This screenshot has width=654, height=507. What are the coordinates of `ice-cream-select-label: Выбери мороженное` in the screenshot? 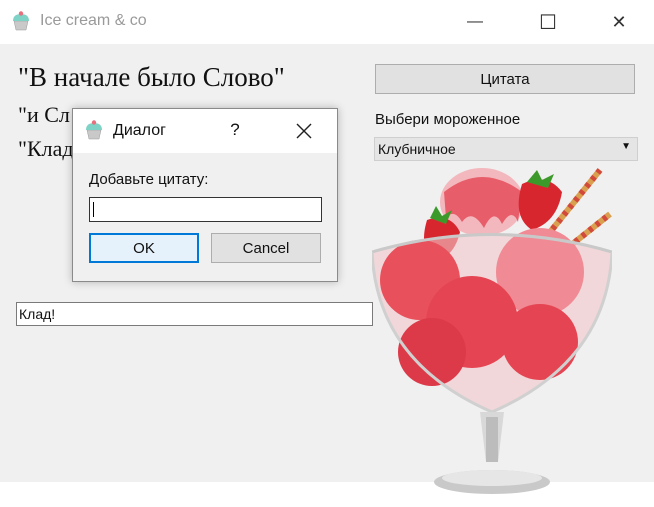 It's located at (448, 119).